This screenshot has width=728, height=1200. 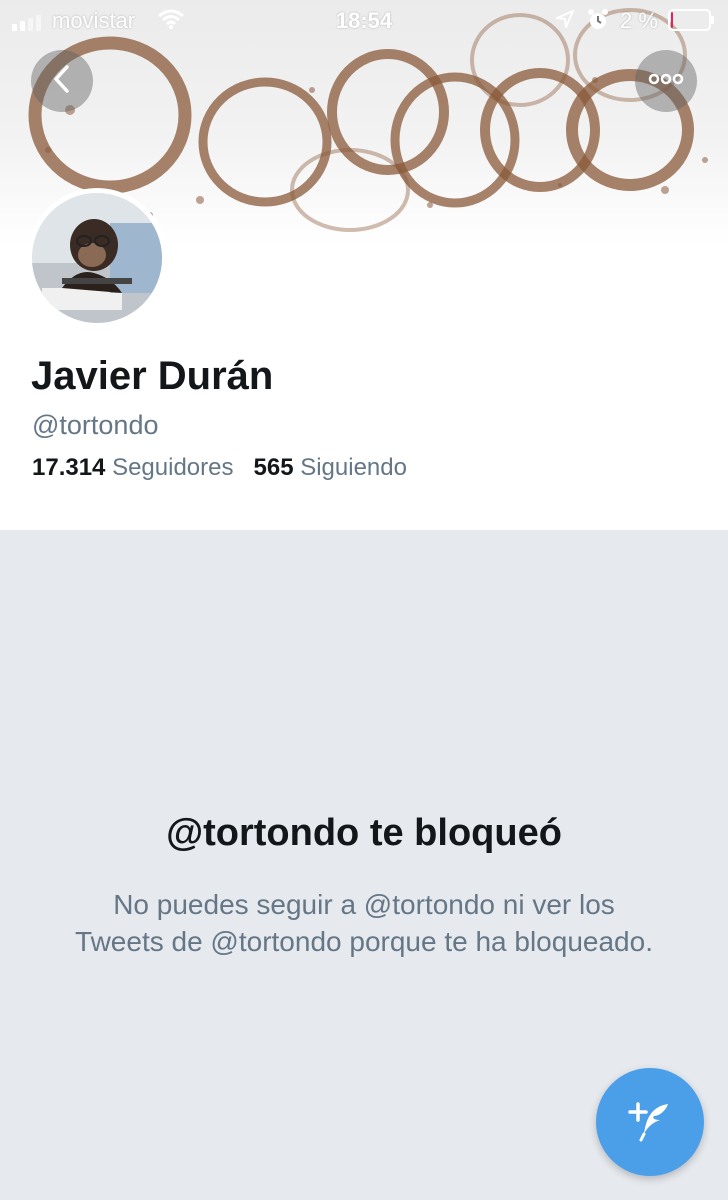 I want to click on ellipsis-icon, so click(x=666, y=81).